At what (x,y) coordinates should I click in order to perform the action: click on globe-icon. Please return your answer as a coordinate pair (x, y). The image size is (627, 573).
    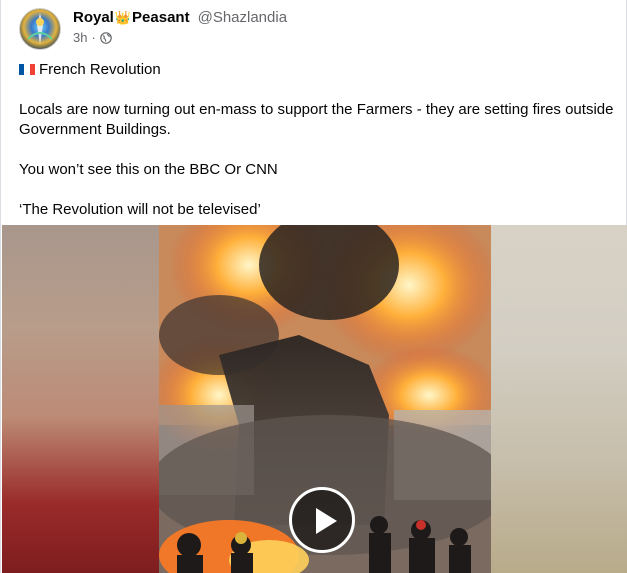
    Looking at the image, I should click on (106, 37).